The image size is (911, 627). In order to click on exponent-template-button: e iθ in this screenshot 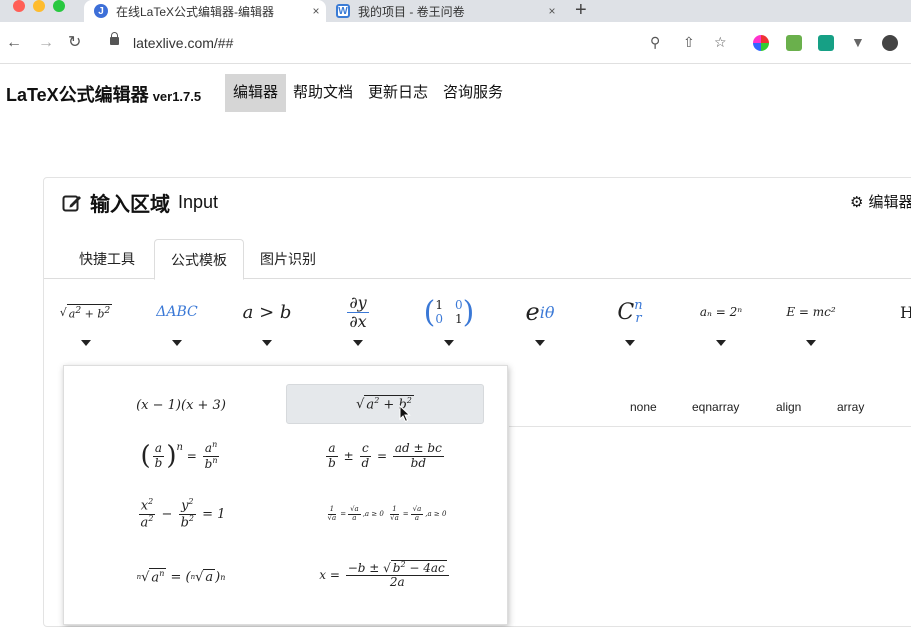, I will do `click(540, 324)`.